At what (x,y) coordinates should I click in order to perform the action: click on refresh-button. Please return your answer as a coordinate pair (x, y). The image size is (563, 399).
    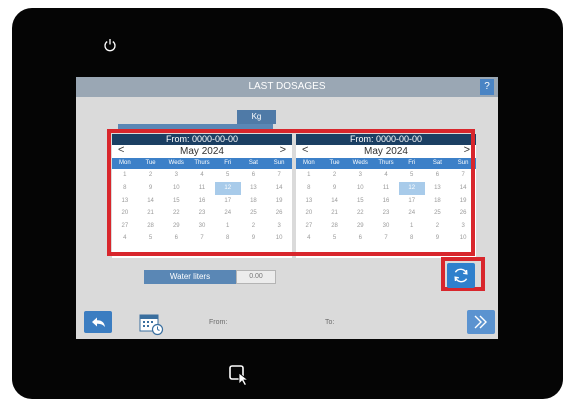
    Looking at the image, I should click on (461, 275).